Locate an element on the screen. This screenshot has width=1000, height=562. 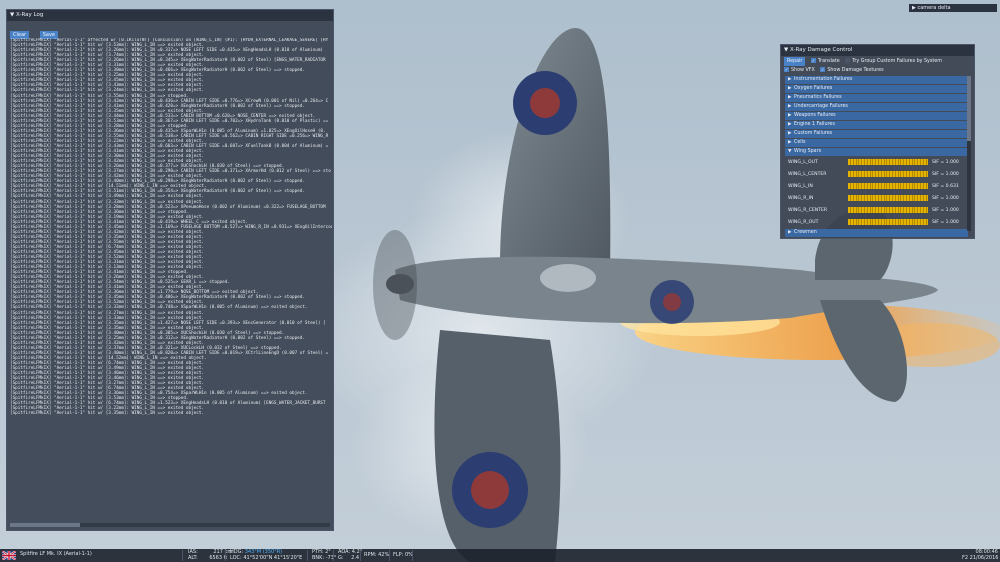
flaps-readout: FLP: 0% is located at coordinates (403, 555).